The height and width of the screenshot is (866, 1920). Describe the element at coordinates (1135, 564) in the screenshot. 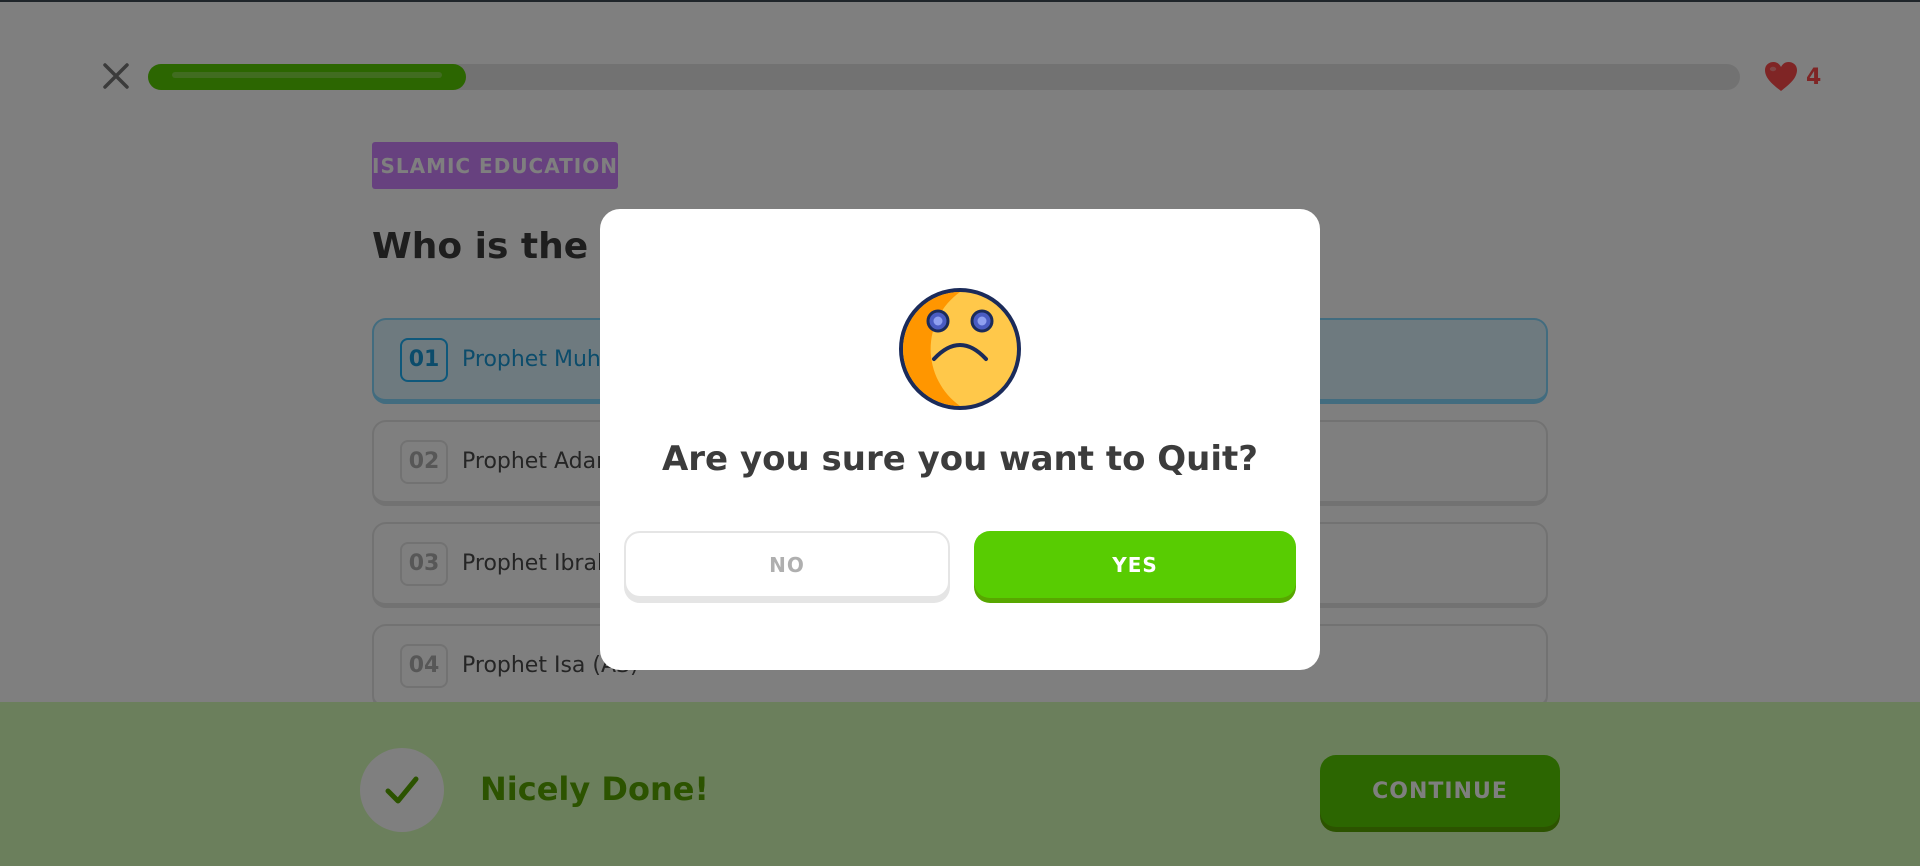

I see `yes-button: YES` at that location.